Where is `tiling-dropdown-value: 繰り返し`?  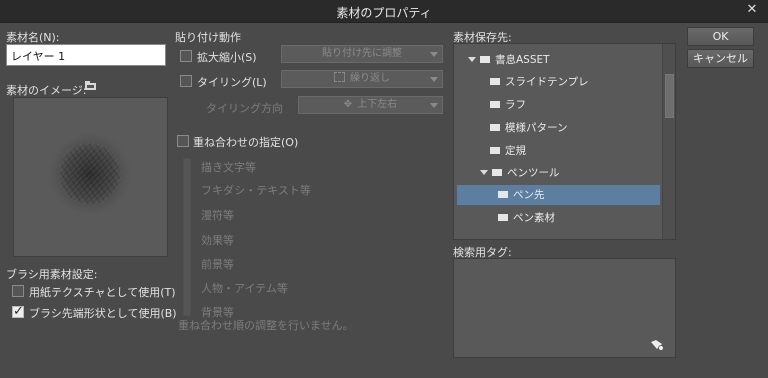 tiling-dropdown-value: 繰り返し is located at coordinates (370, 78).